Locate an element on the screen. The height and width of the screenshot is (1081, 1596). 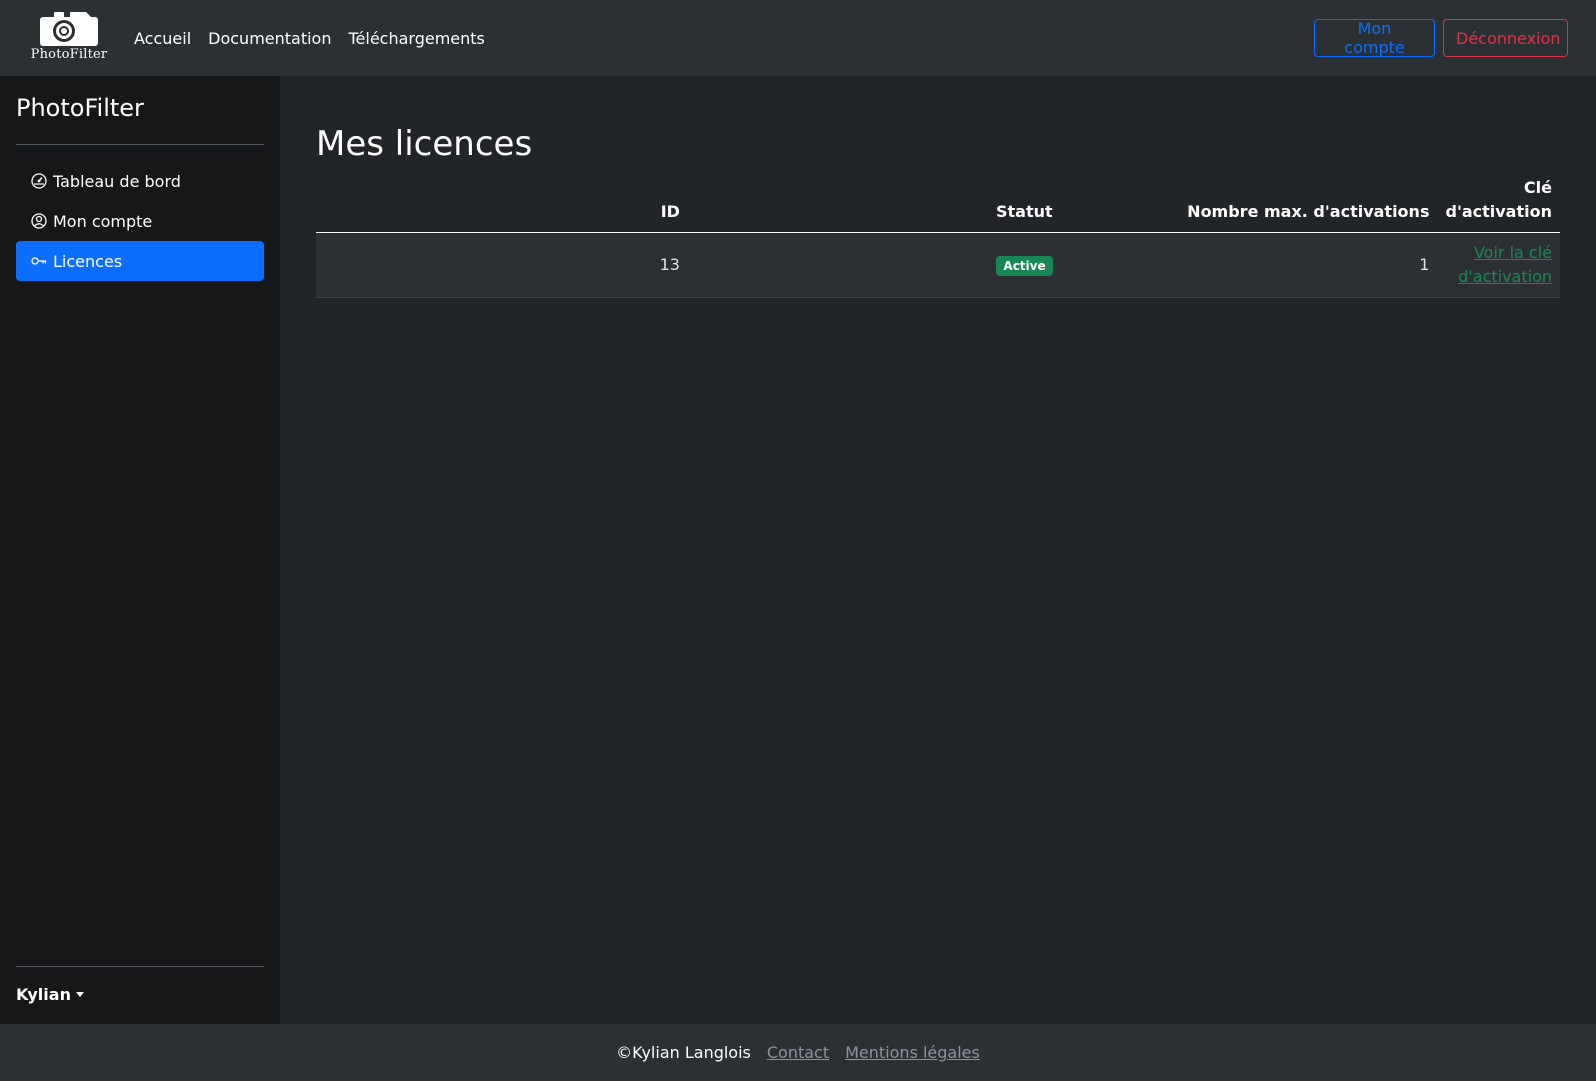
sidebar-divider-bottom is located at coordinates (140, 966).